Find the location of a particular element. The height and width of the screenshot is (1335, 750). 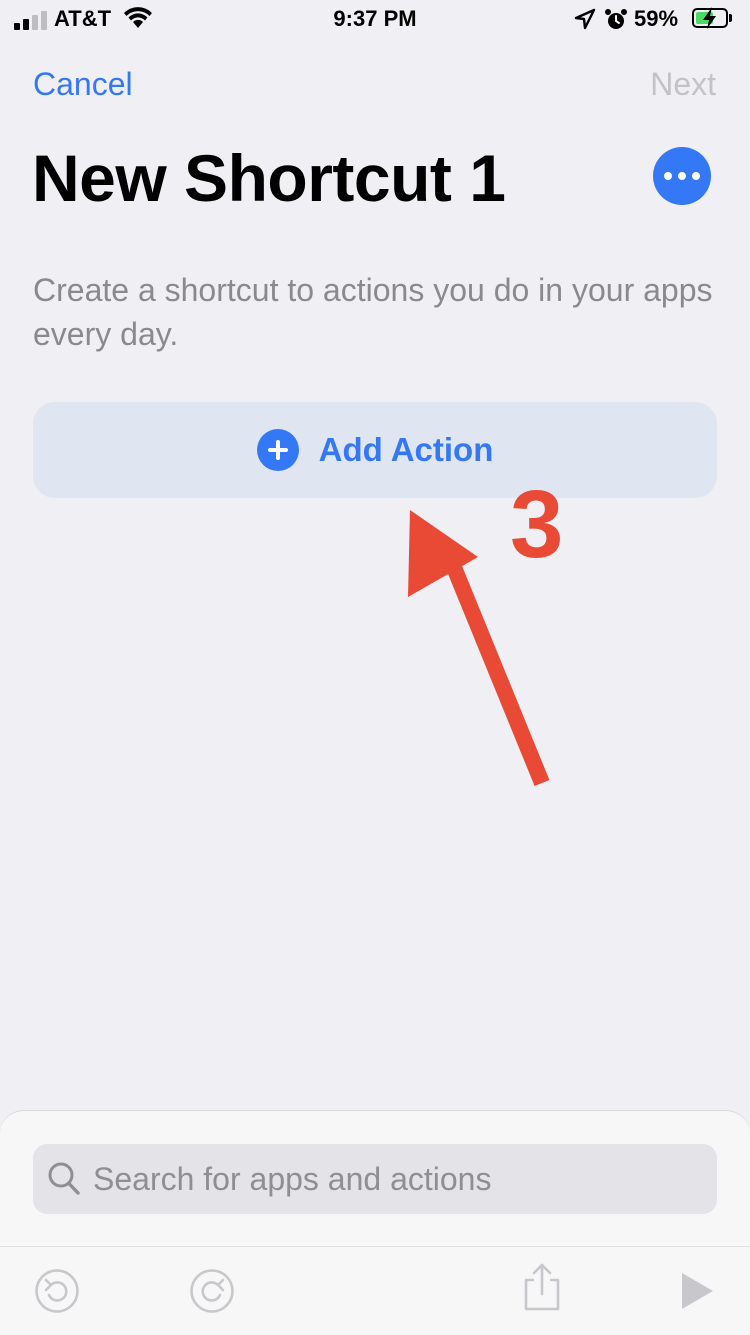

ellipsis-icon is located at coordinates (668, 176).